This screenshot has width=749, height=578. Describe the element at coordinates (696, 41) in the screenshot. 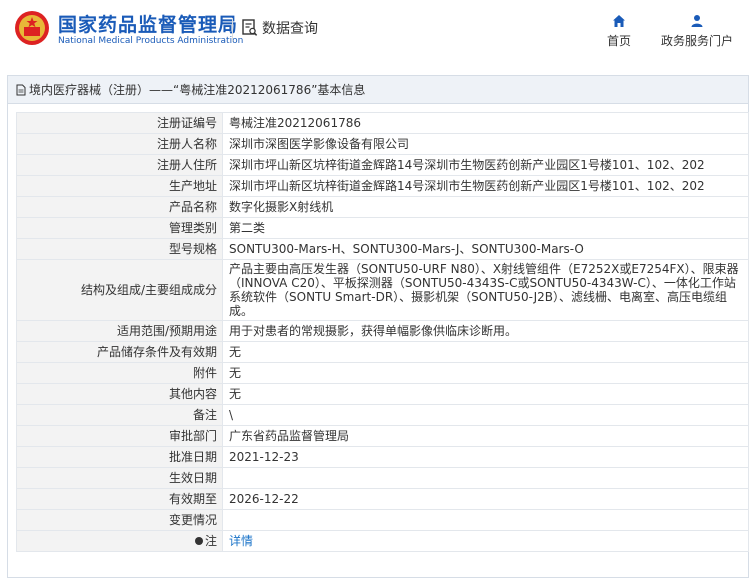

I see `nav-service-portal-label: 政务服务门户` at that location.